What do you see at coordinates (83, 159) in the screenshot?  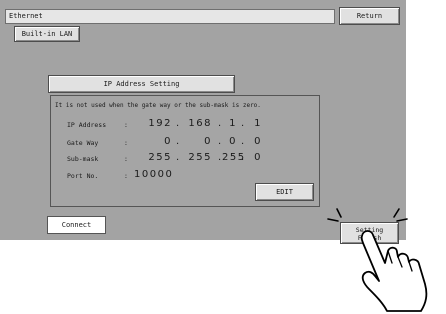 I see `sub-mask-label: Sub-mask` at bounding box center [83, 159].